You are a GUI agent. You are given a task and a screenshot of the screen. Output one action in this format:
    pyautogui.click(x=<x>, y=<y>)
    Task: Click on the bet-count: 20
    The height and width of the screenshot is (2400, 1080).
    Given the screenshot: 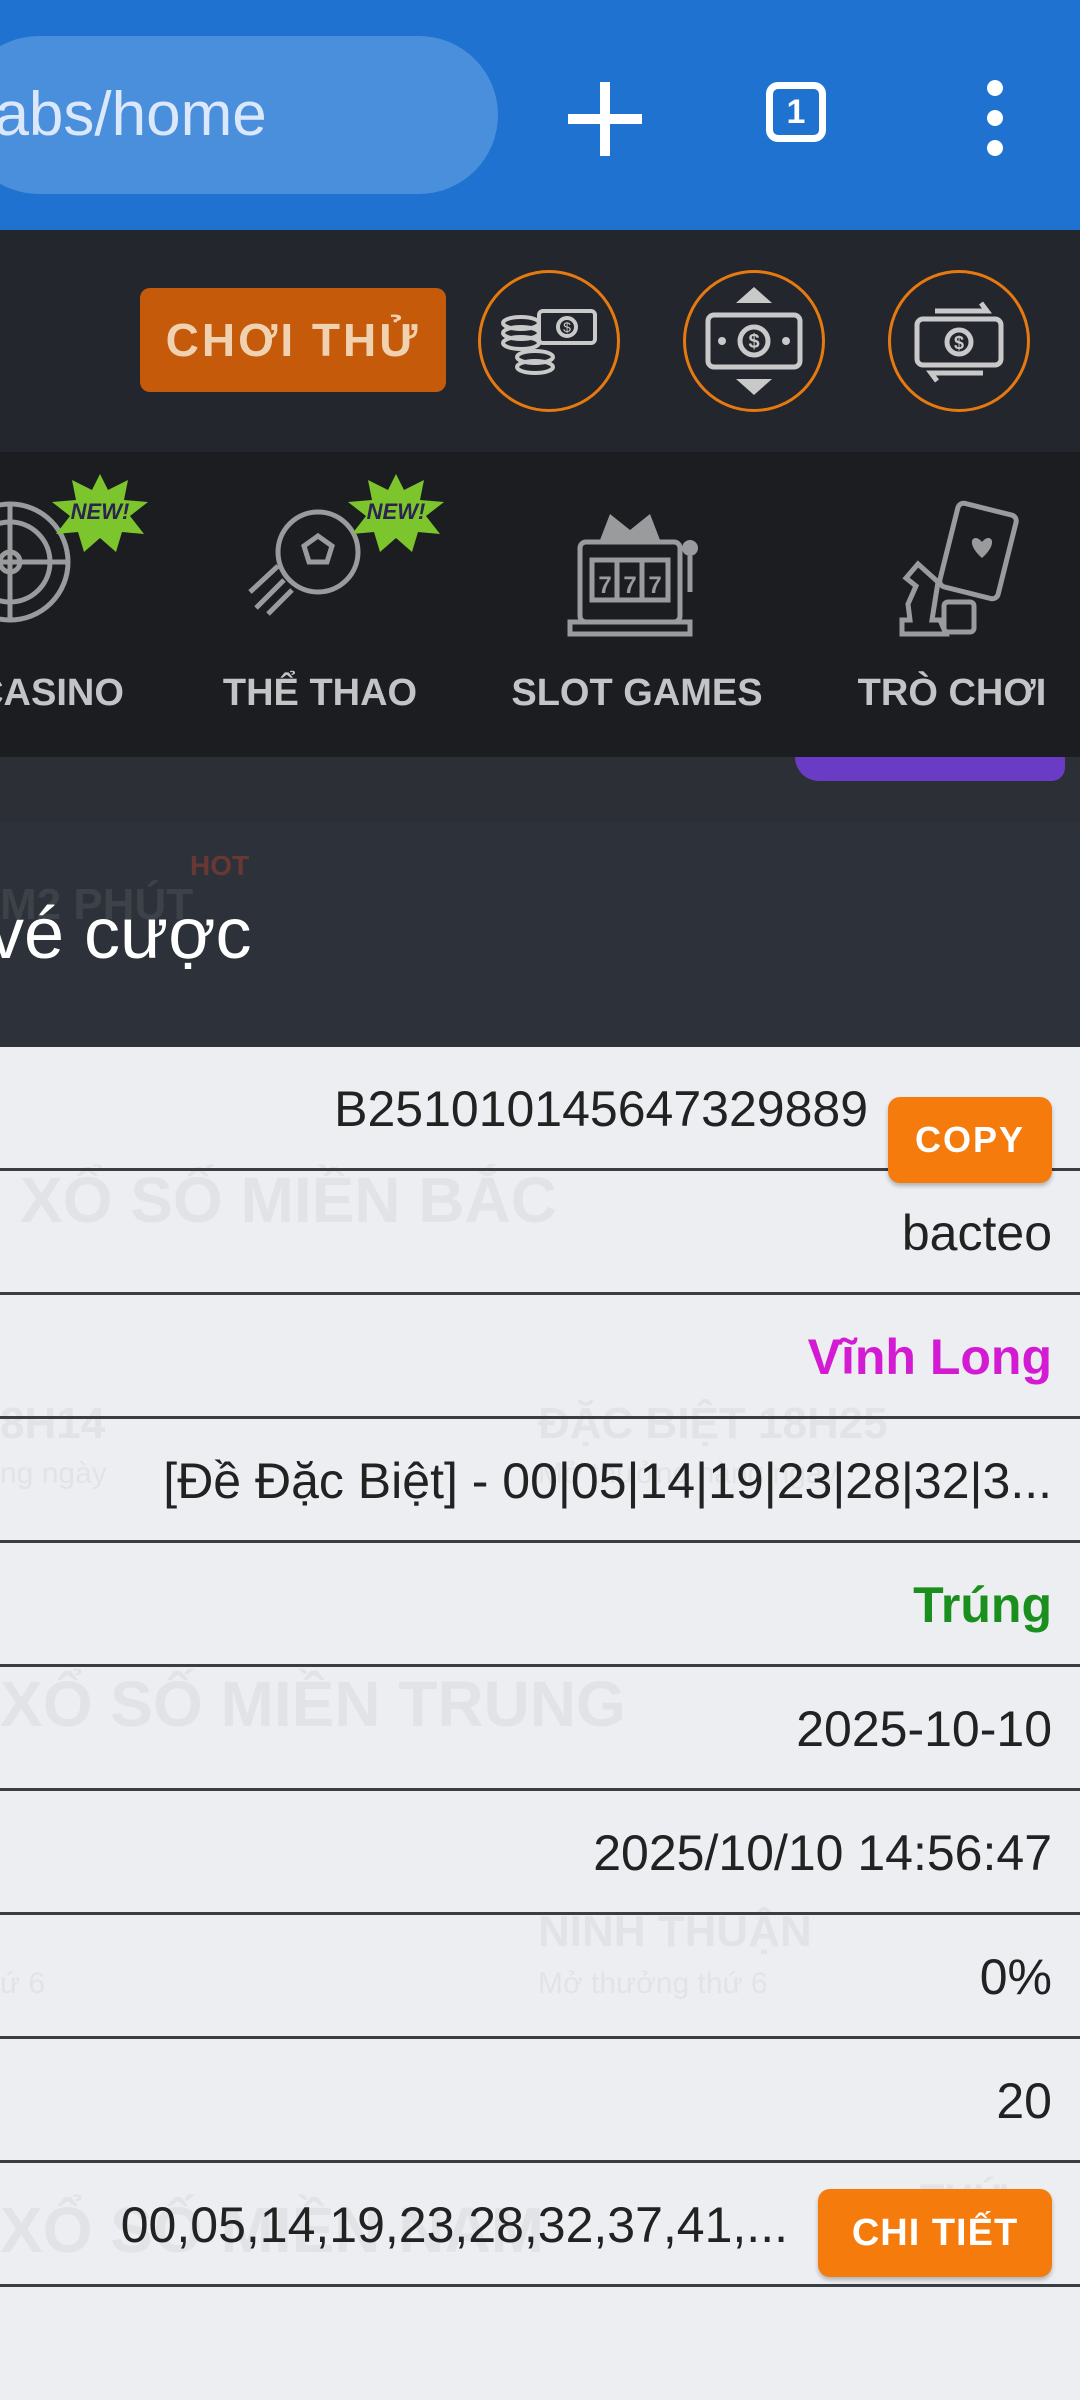 What is the action you would take?
    pyautogui.click(x=1024, y=2101)
    